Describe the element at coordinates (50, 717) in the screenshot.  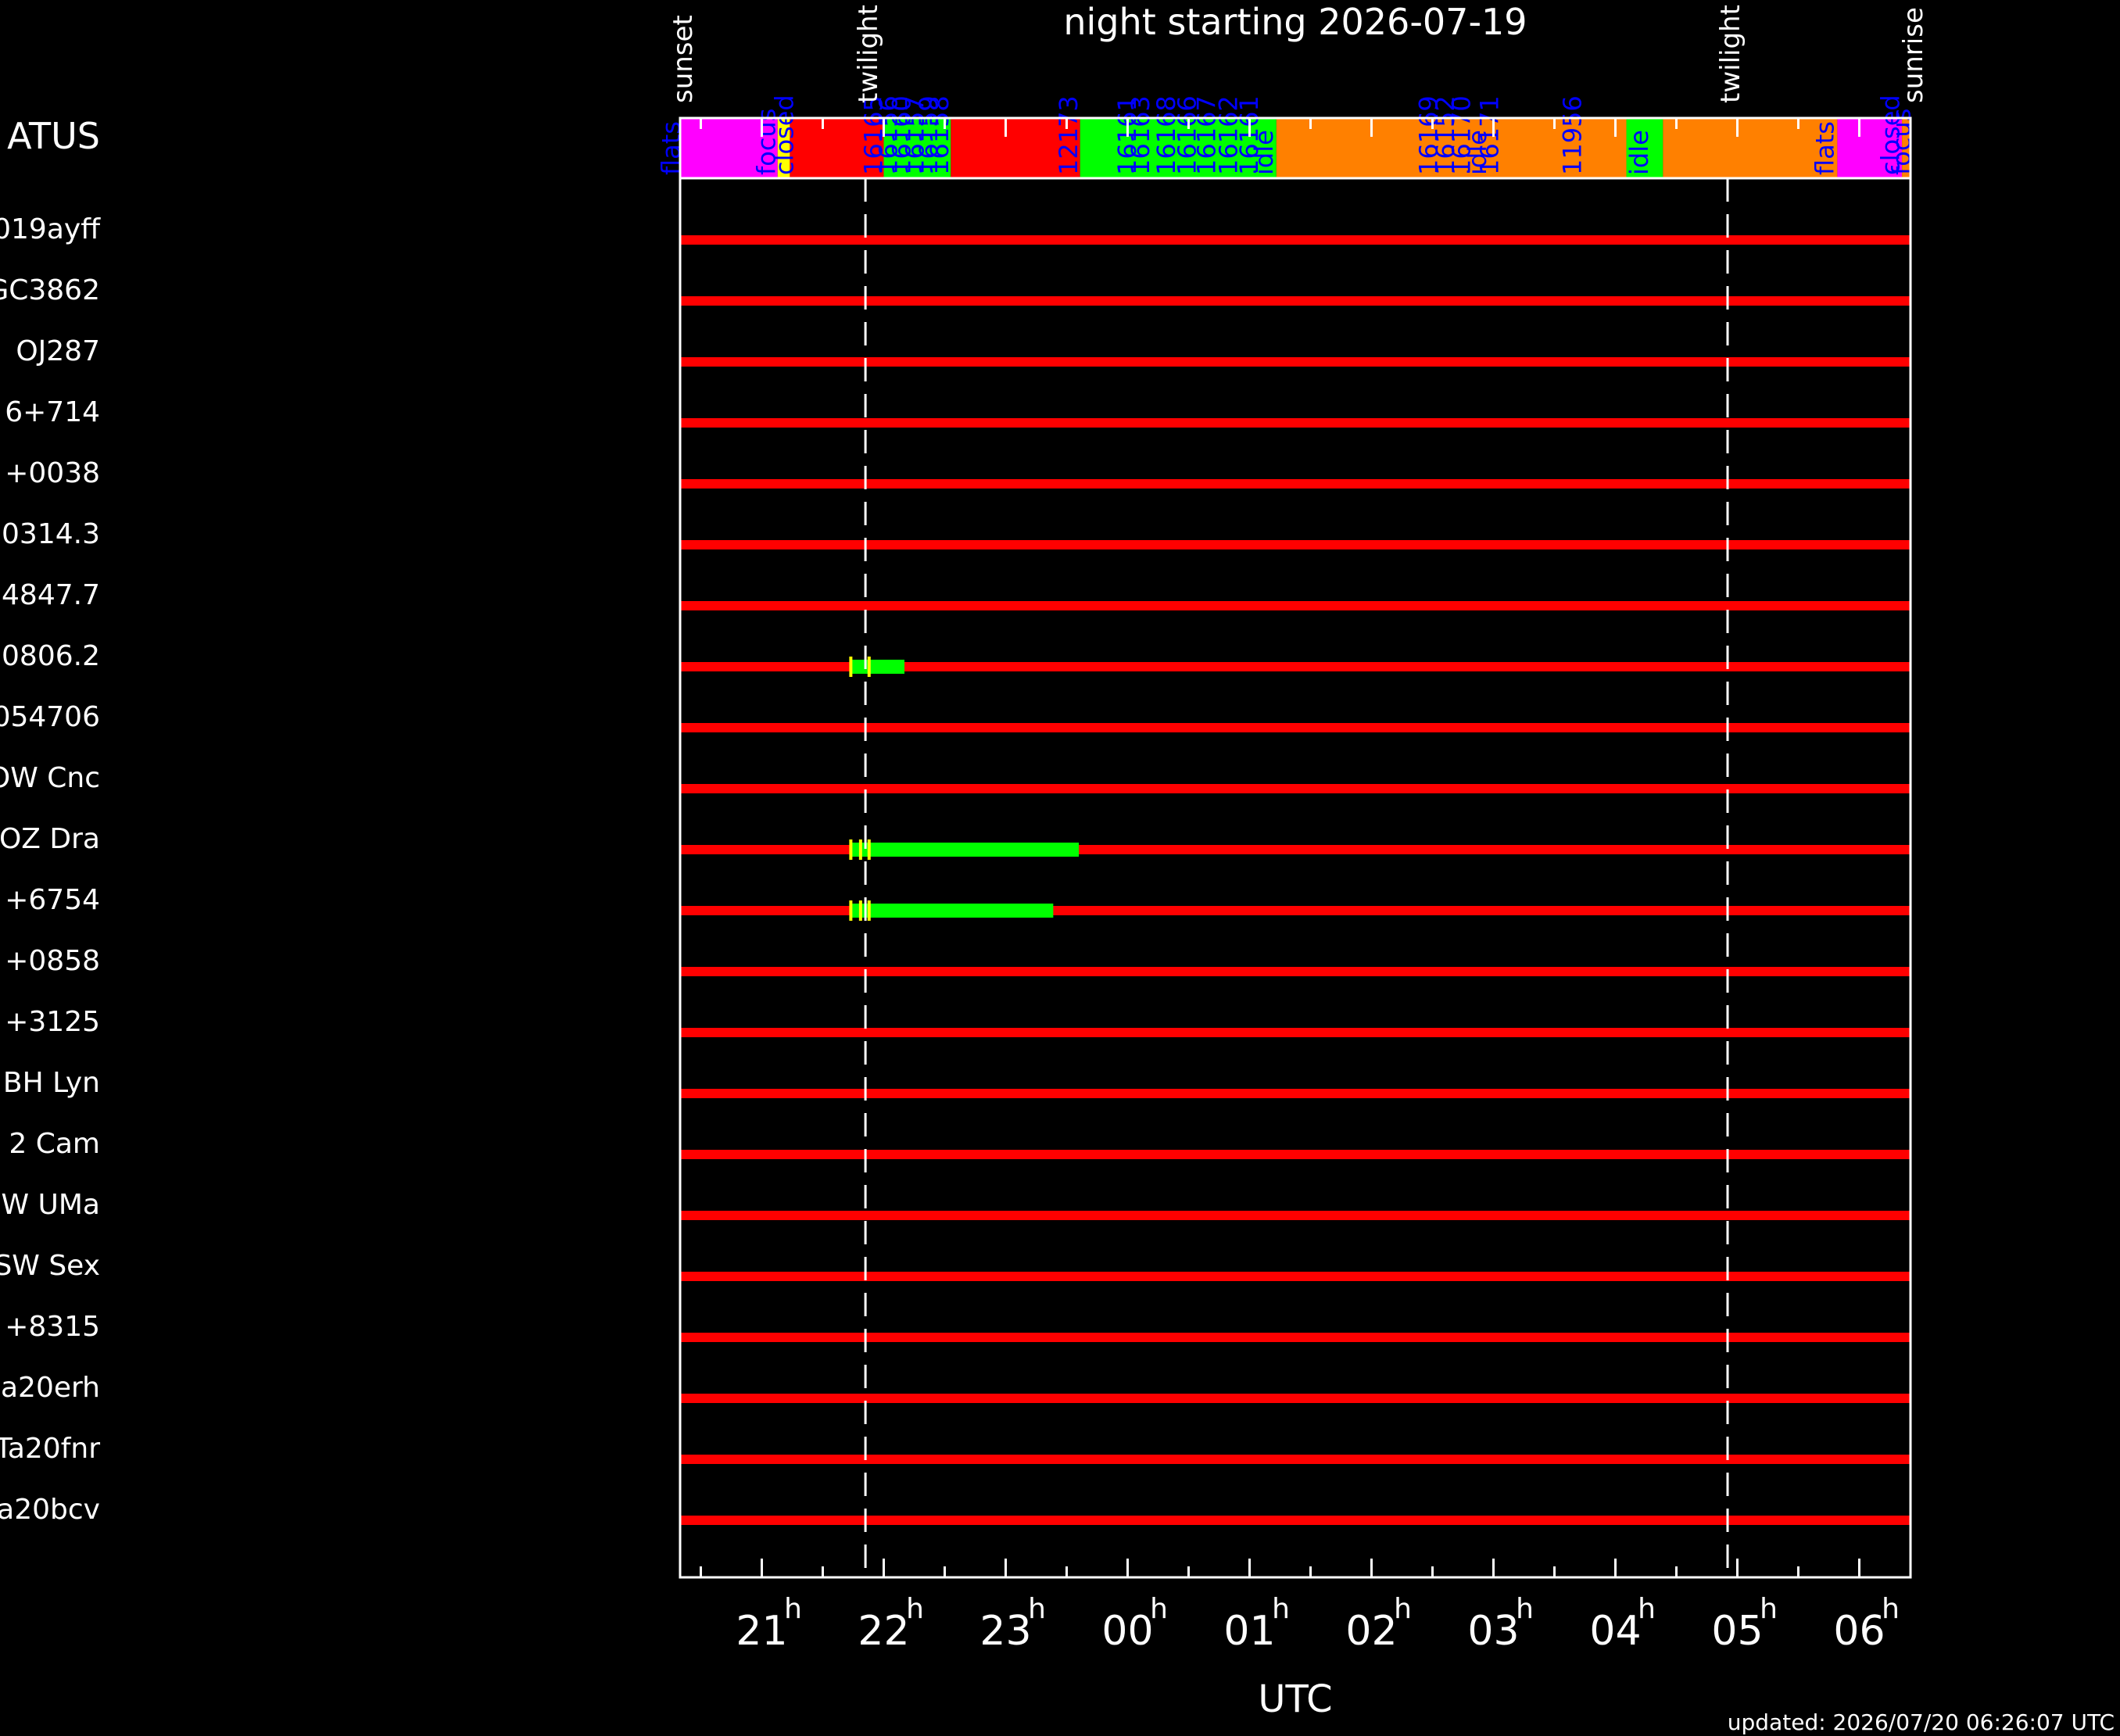
I see `target-label: 054706` at that location.